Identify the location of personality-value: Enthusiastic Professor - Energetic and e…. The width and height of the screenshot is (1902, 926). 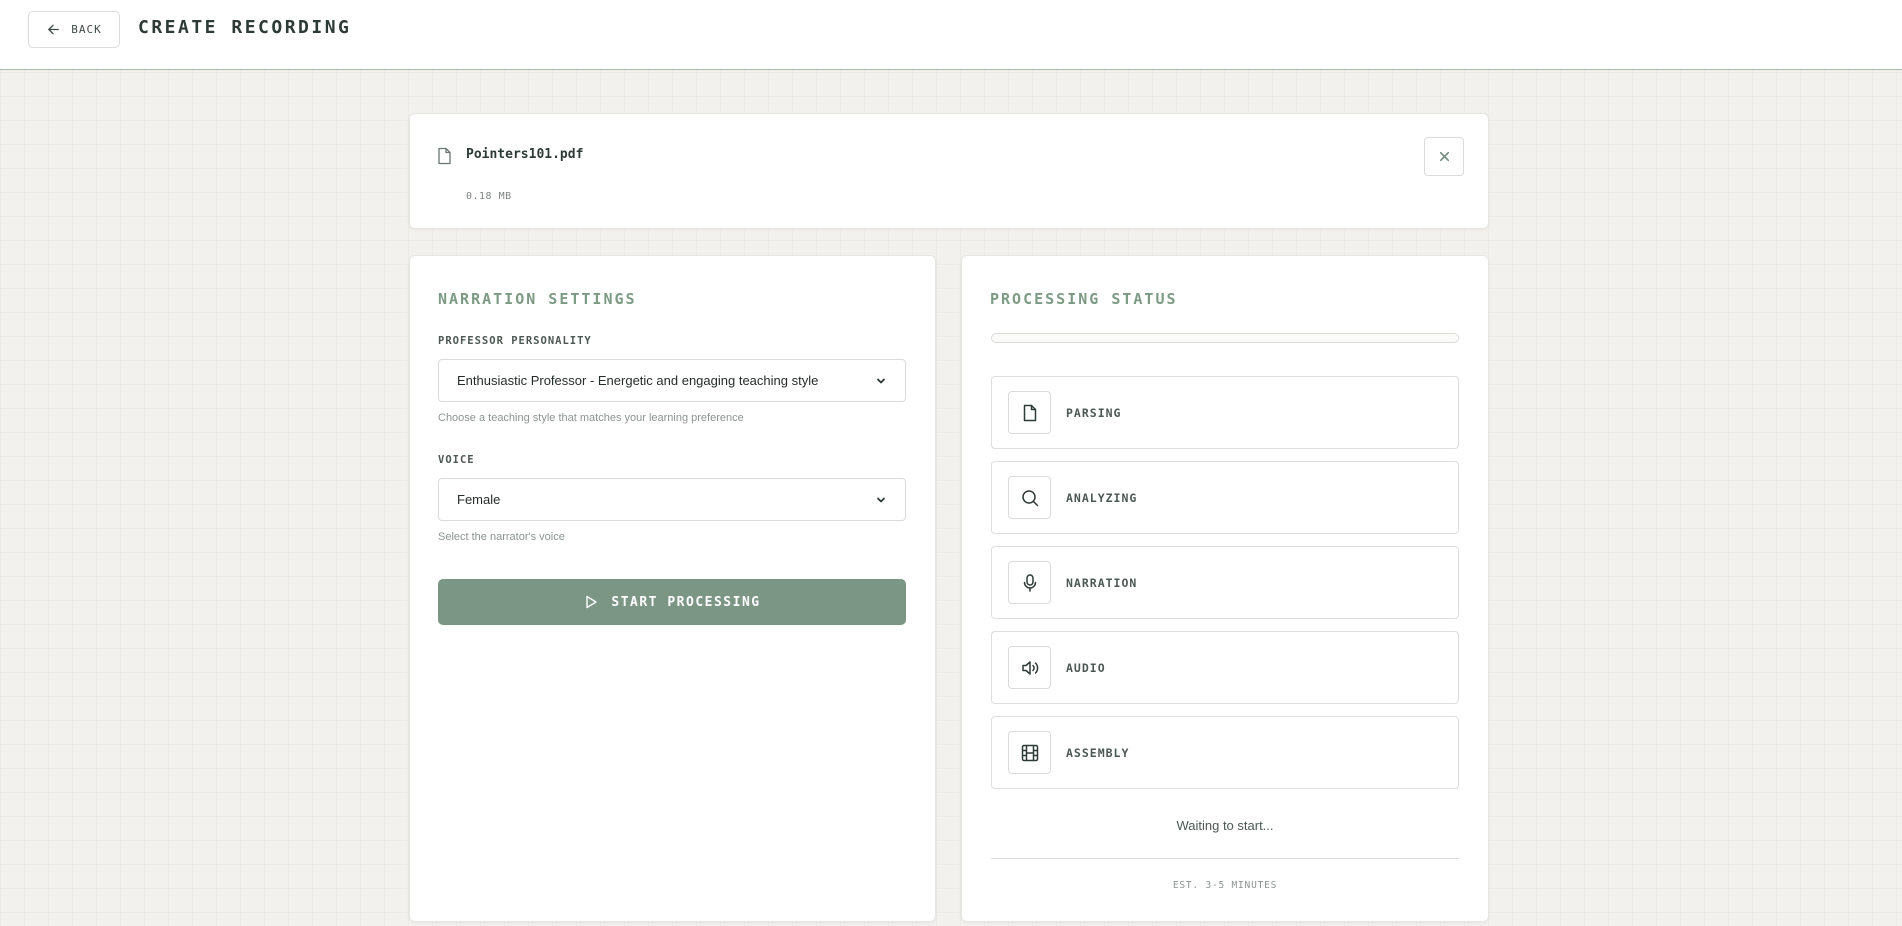
(638, 380).